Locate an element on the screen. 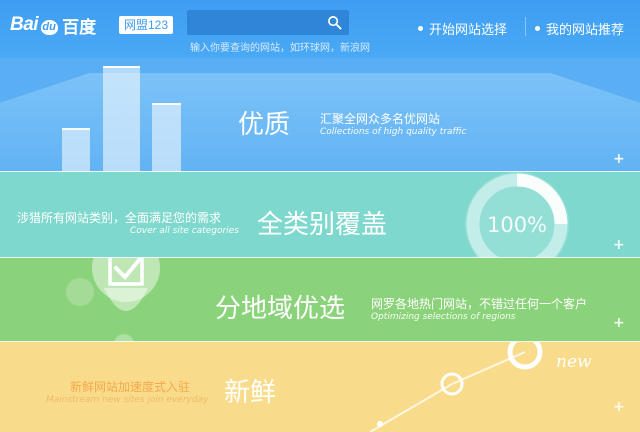 The width and height of the screenshot is (640, 432). gauge-icon: 100% is located at coordinates (517, 215).